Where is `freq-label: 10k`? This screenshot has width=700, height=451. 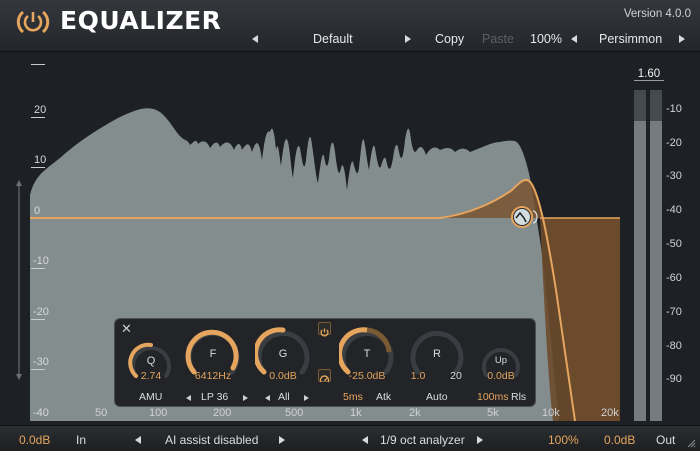 freq-label: 10k is located at coordinates (551, 413).